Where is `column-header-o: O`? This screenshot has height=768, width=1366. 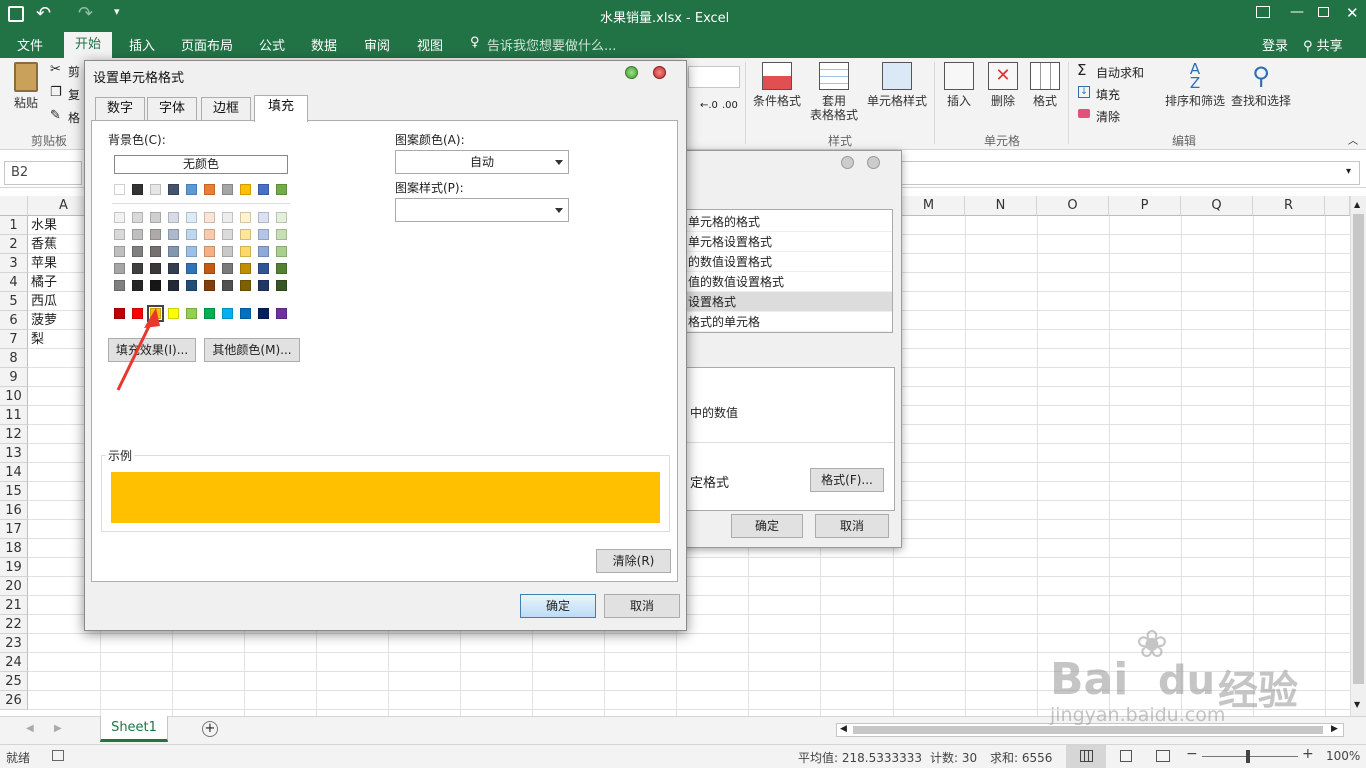 column-header-o: O is located at coordinates (1073, 206).